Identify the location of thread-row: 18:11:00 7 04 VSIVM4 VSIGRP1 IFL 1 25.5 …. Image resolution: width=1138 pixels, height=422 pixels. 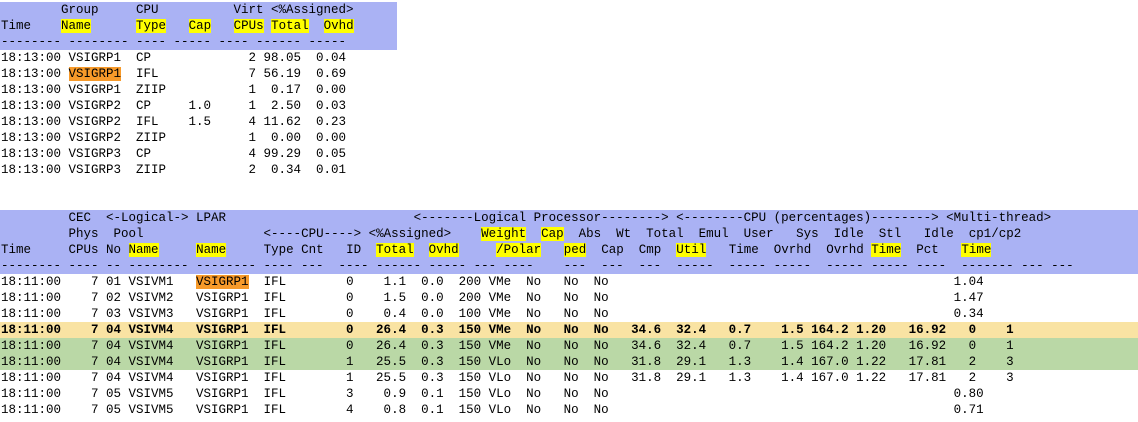
(569, 362).